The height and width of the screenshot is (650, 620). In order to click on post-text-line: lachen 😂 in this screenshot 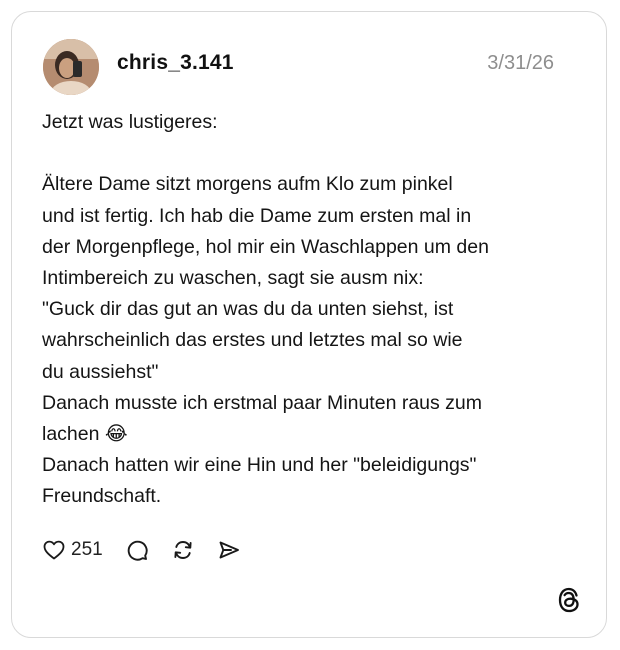, I will do `click(85, 434)`.